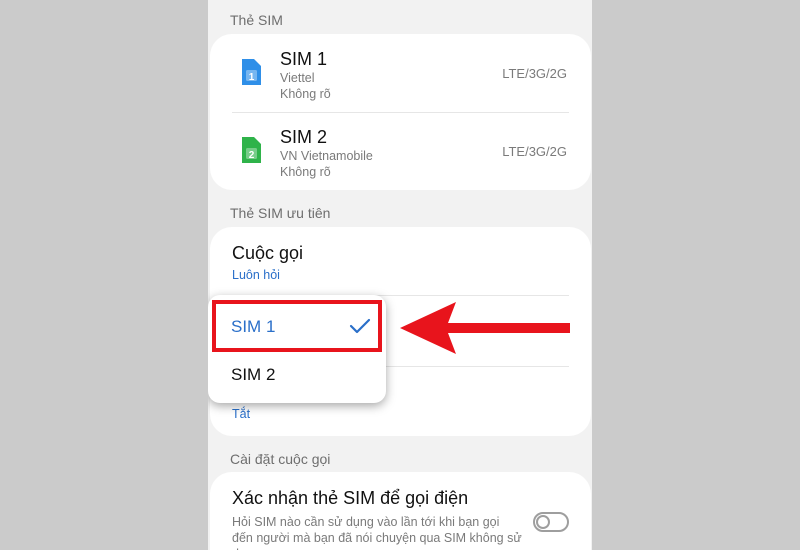 The image size is (800, 550). I want to click on sim-card-icon: 2, so click(251, 150).